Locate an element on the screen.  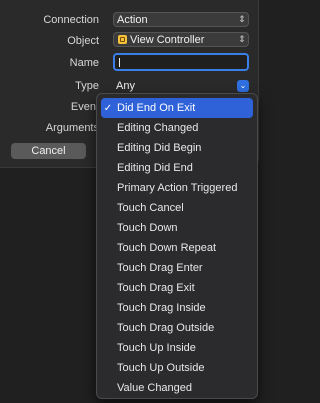
chevron-down-icon: ⌄ is located at coordinates (243, 85).